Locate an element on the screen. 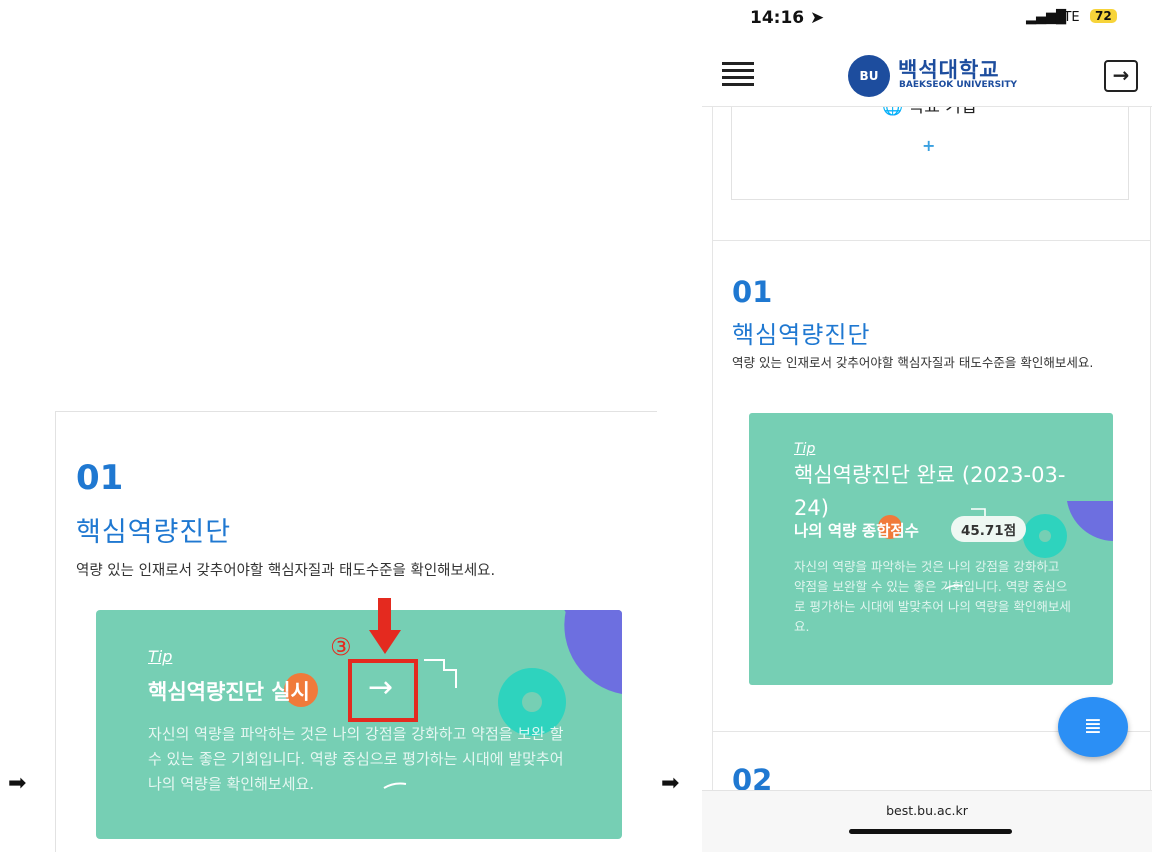  goal-label: 🌐 목표 기입 is located at coordinates (929, 112).